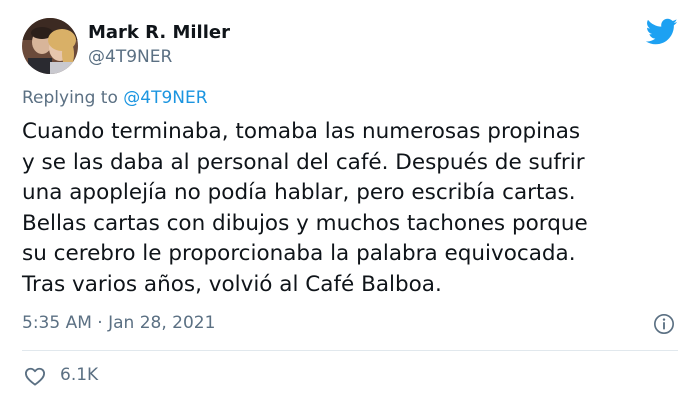 Image resolution: width=700 pixels, height=402 pixels. I want to click on replying-to-label: Replying to, so click(70, 98).